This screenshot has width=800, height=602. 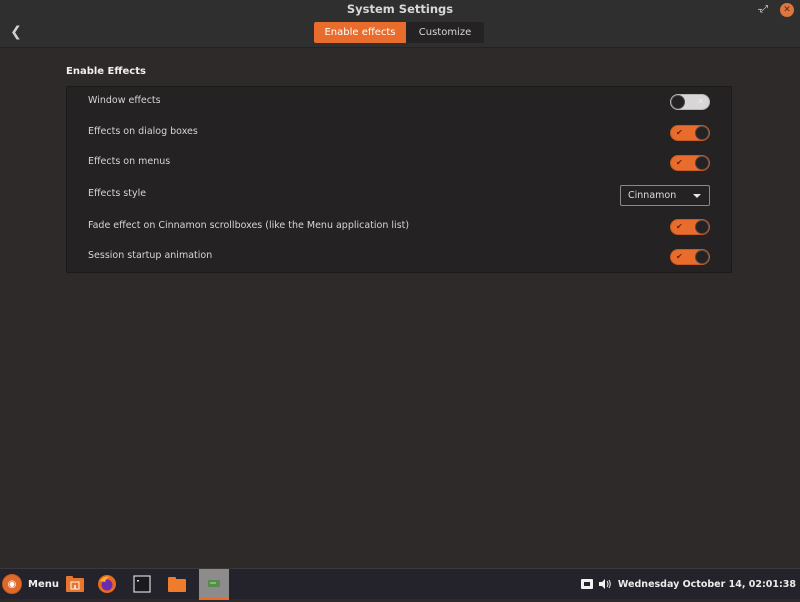 I want to click on firefox-launcher, so click(x=107, y=584).